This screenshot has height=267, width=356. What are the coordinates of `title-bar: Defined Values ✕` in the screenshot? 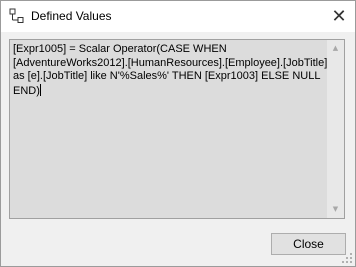 It's located at (178, 16).